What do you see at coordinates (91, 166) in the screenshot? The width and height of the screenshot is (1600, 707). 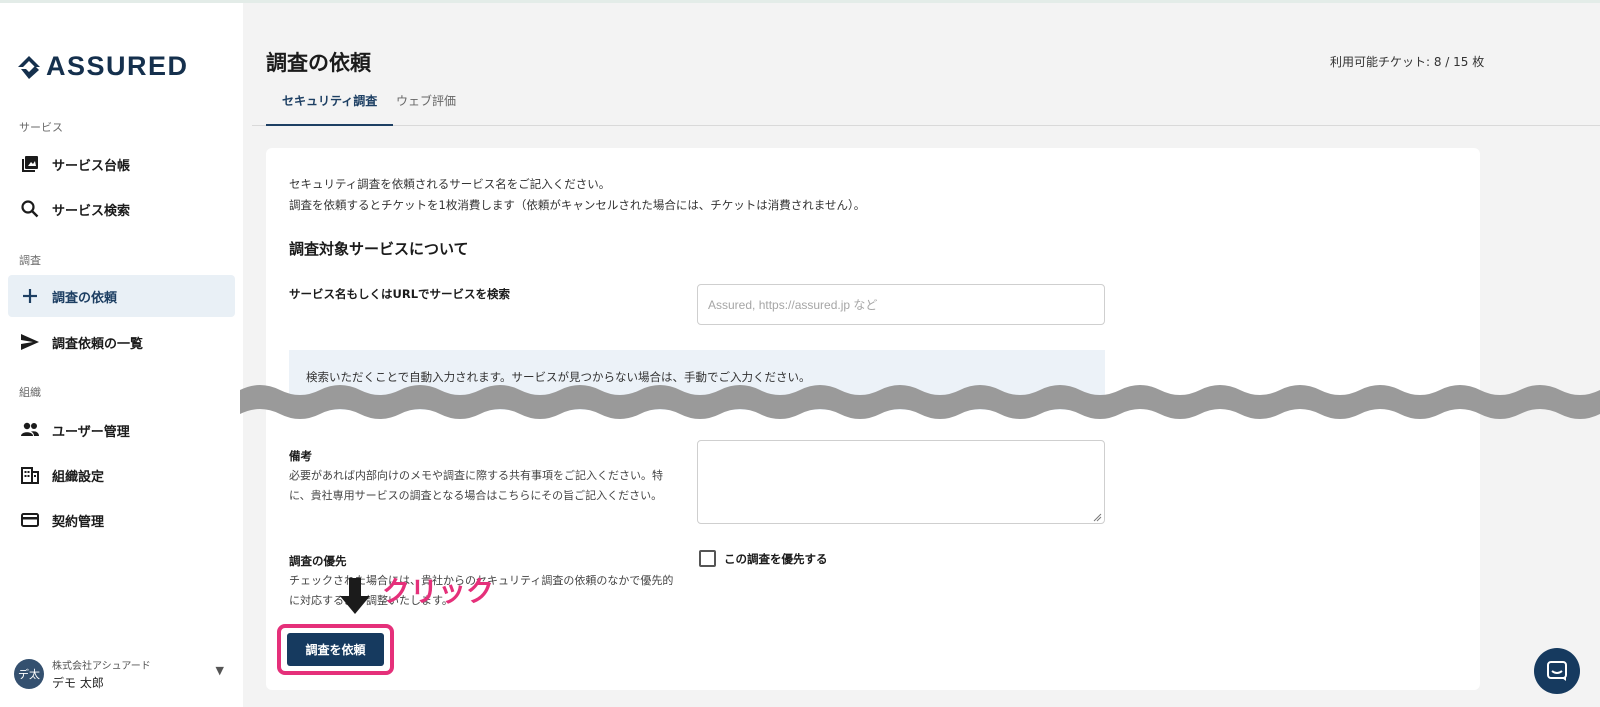 I see `sidebar-item-label: サービス台帳` at bounding box center [91, 166].